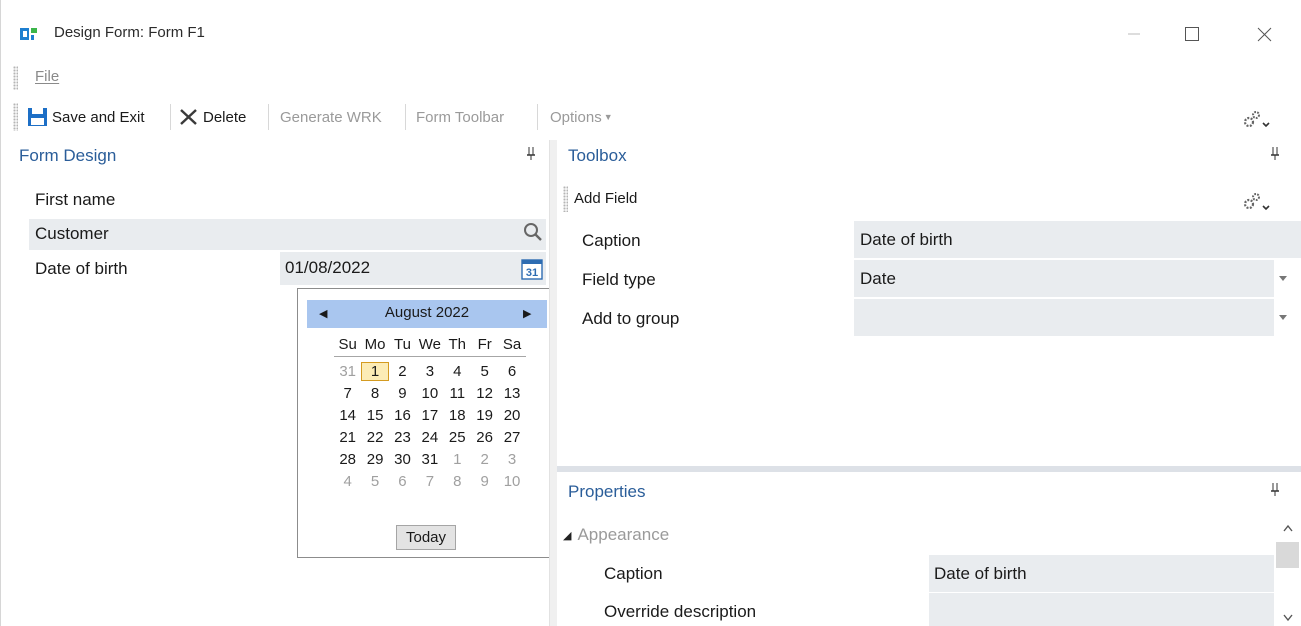 The height and width of the screenshot is (626, 1301). Describe the element at coordinates (915, 574) in the screenshot. I see `property-row-caption: Caption Date of birth` at that location.